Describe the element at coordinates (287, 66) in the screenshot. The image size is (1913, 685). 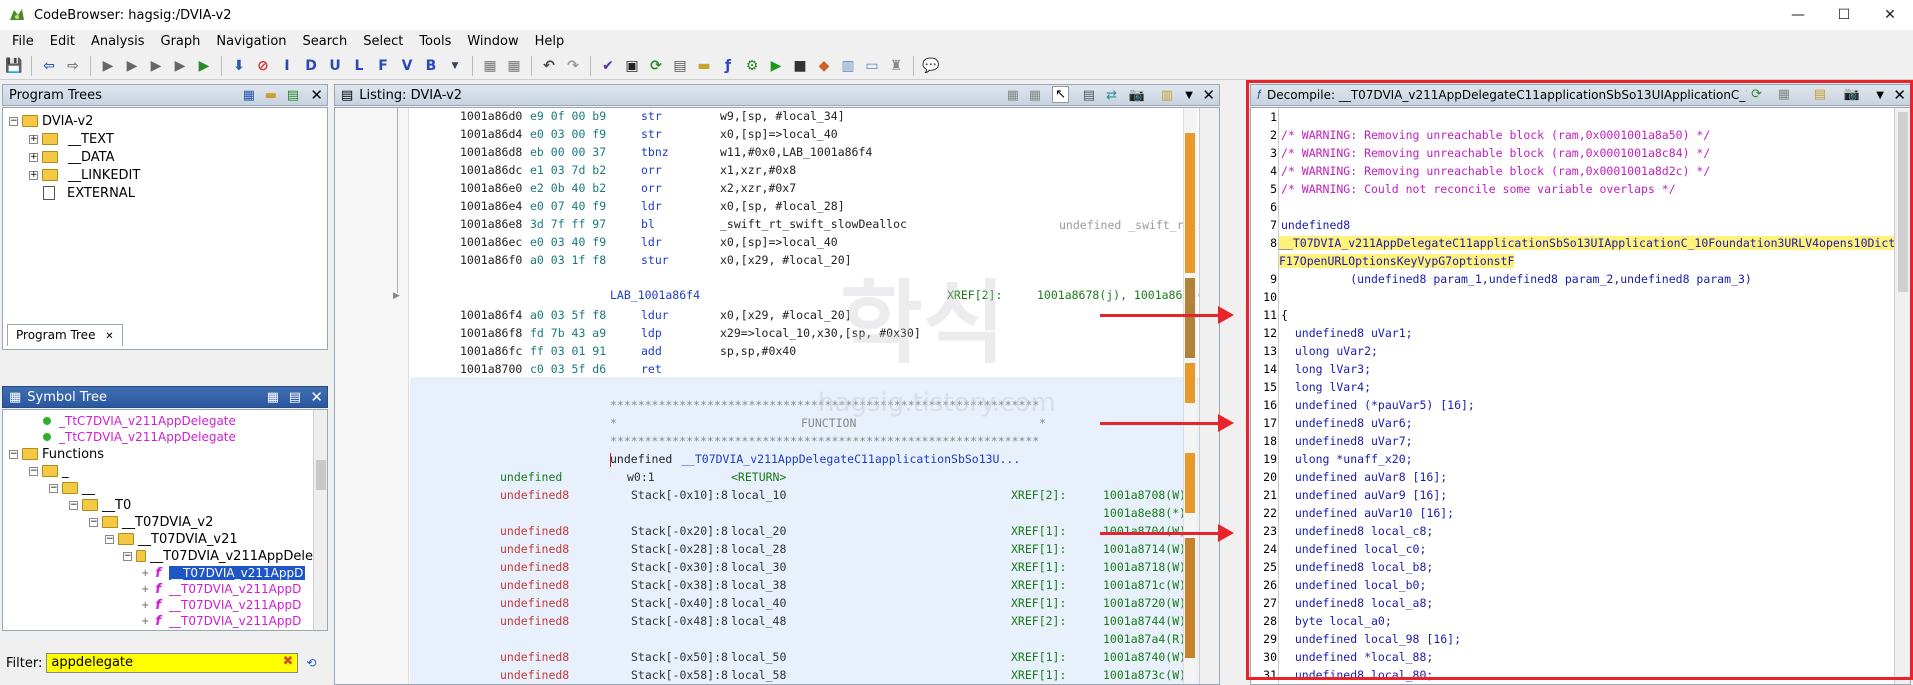
I see `toolbar-letter-i: I` at that location.